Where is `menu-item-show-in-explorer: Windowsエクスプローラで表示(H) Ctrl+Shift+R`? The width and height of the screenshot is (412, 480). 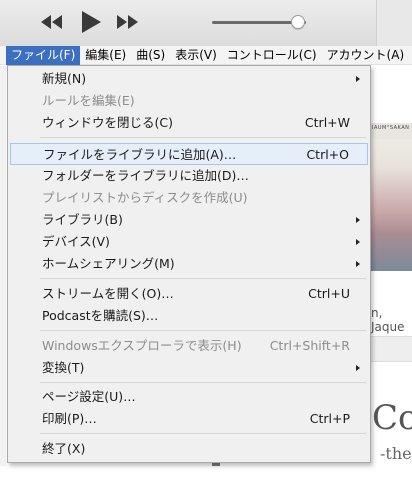
menu-item-show-in-explorer: Windowsエクスプローラで表示(H) Ctrl+Shift+R is located at coordinates (189, 346).